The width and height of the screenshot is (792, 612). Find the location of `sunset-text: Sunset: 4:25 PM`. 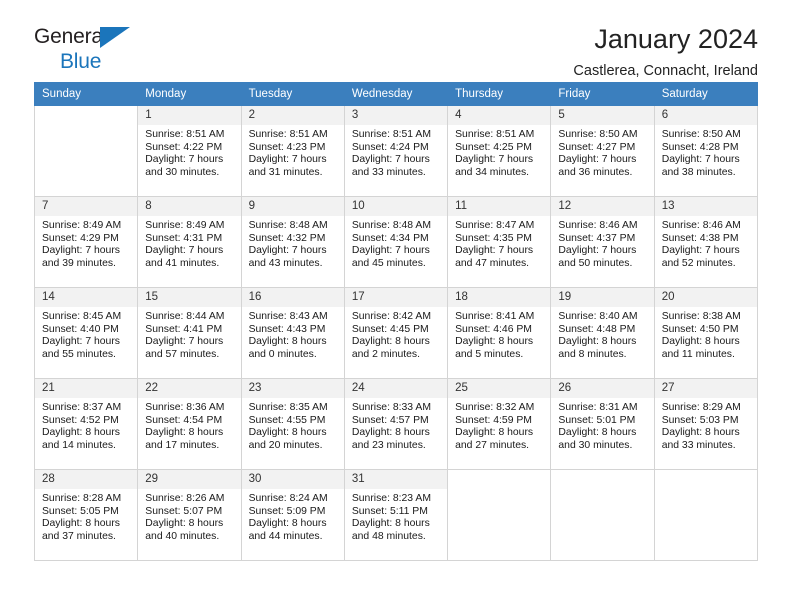

sunset-text: Sunset: 4:25 PM is located at coordinates (493, 147).